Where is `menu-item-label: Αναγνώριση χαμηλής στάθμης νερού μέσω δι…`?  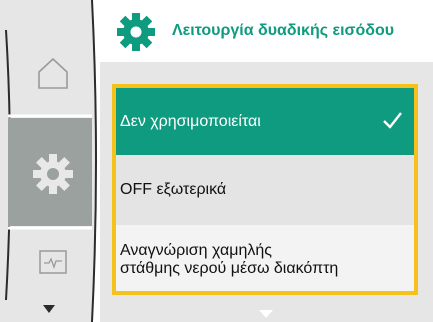
menu-item-label: Αναγνώριση χαμηλής στάθμης νερού μέσω δι… is located at coordinates (229, 259).